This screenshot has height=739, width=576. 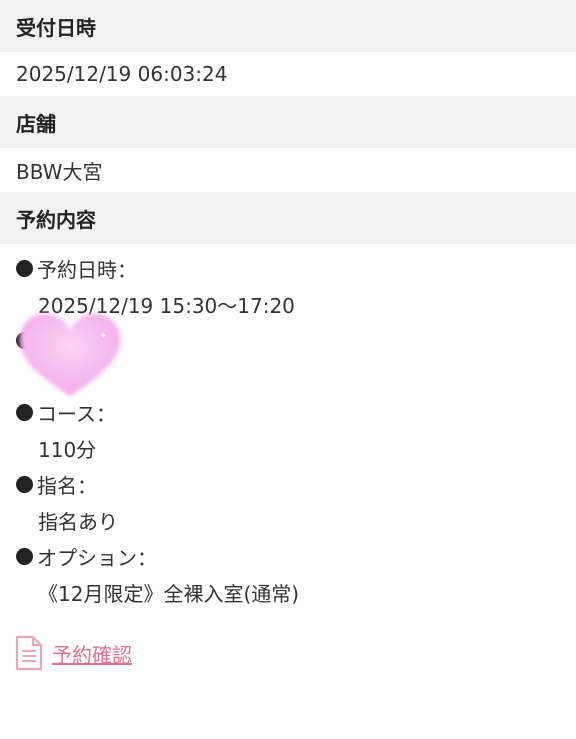 I want to click on reception-section: 受付日時 2025/12/19 06:03:24, so click(x=288, y=48).